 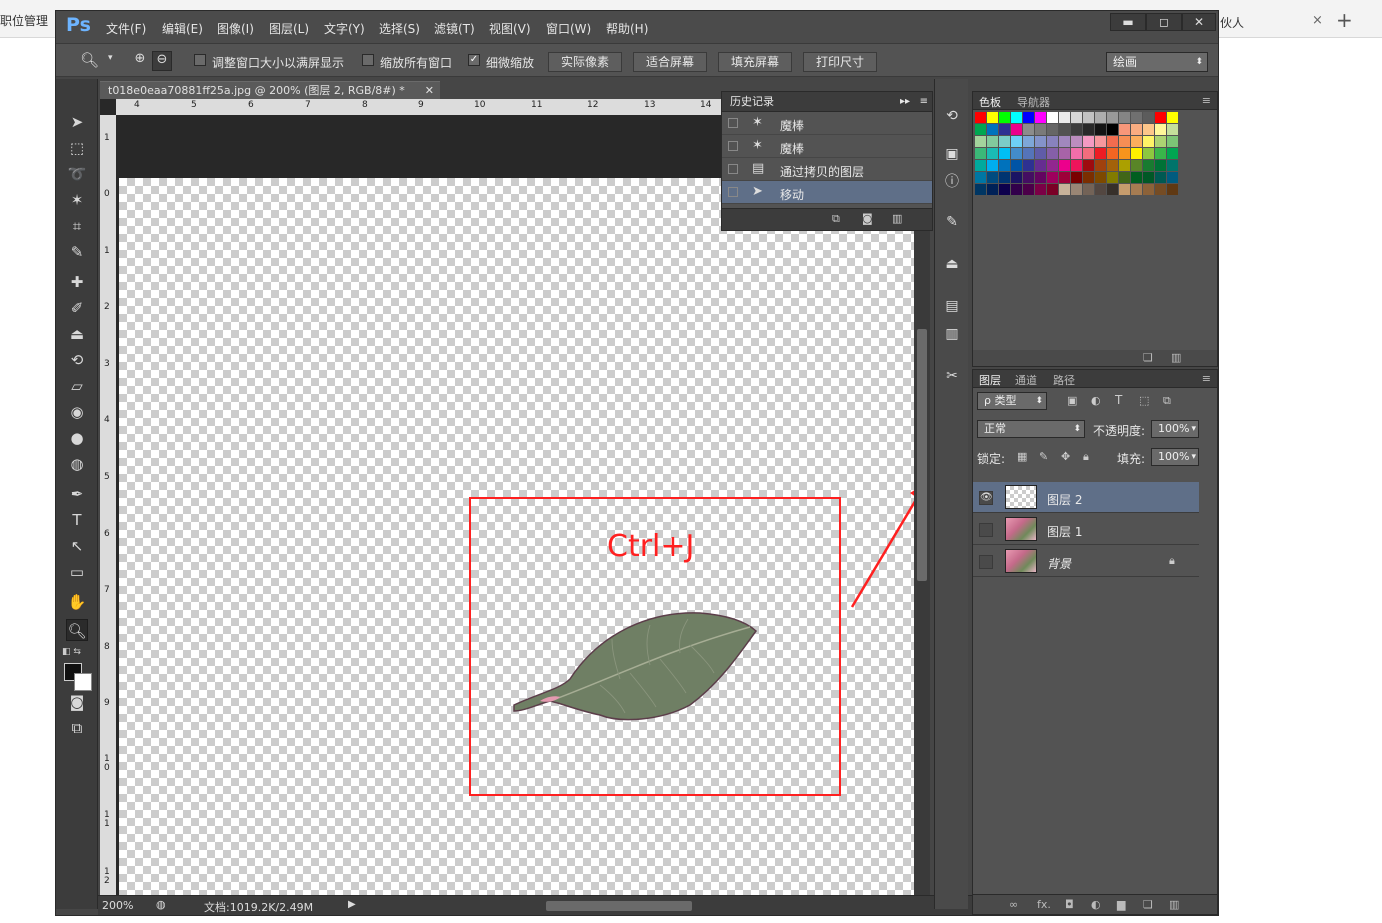 I want to click on history-item: ✶ 魔棒, so click(x=827, y=146).